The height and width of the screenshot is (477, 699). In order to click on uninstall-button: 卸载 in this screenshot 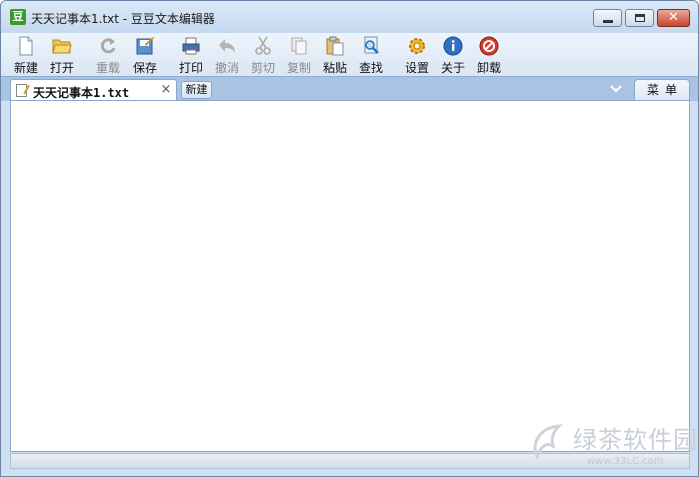, I will do `click(489, 55)`.